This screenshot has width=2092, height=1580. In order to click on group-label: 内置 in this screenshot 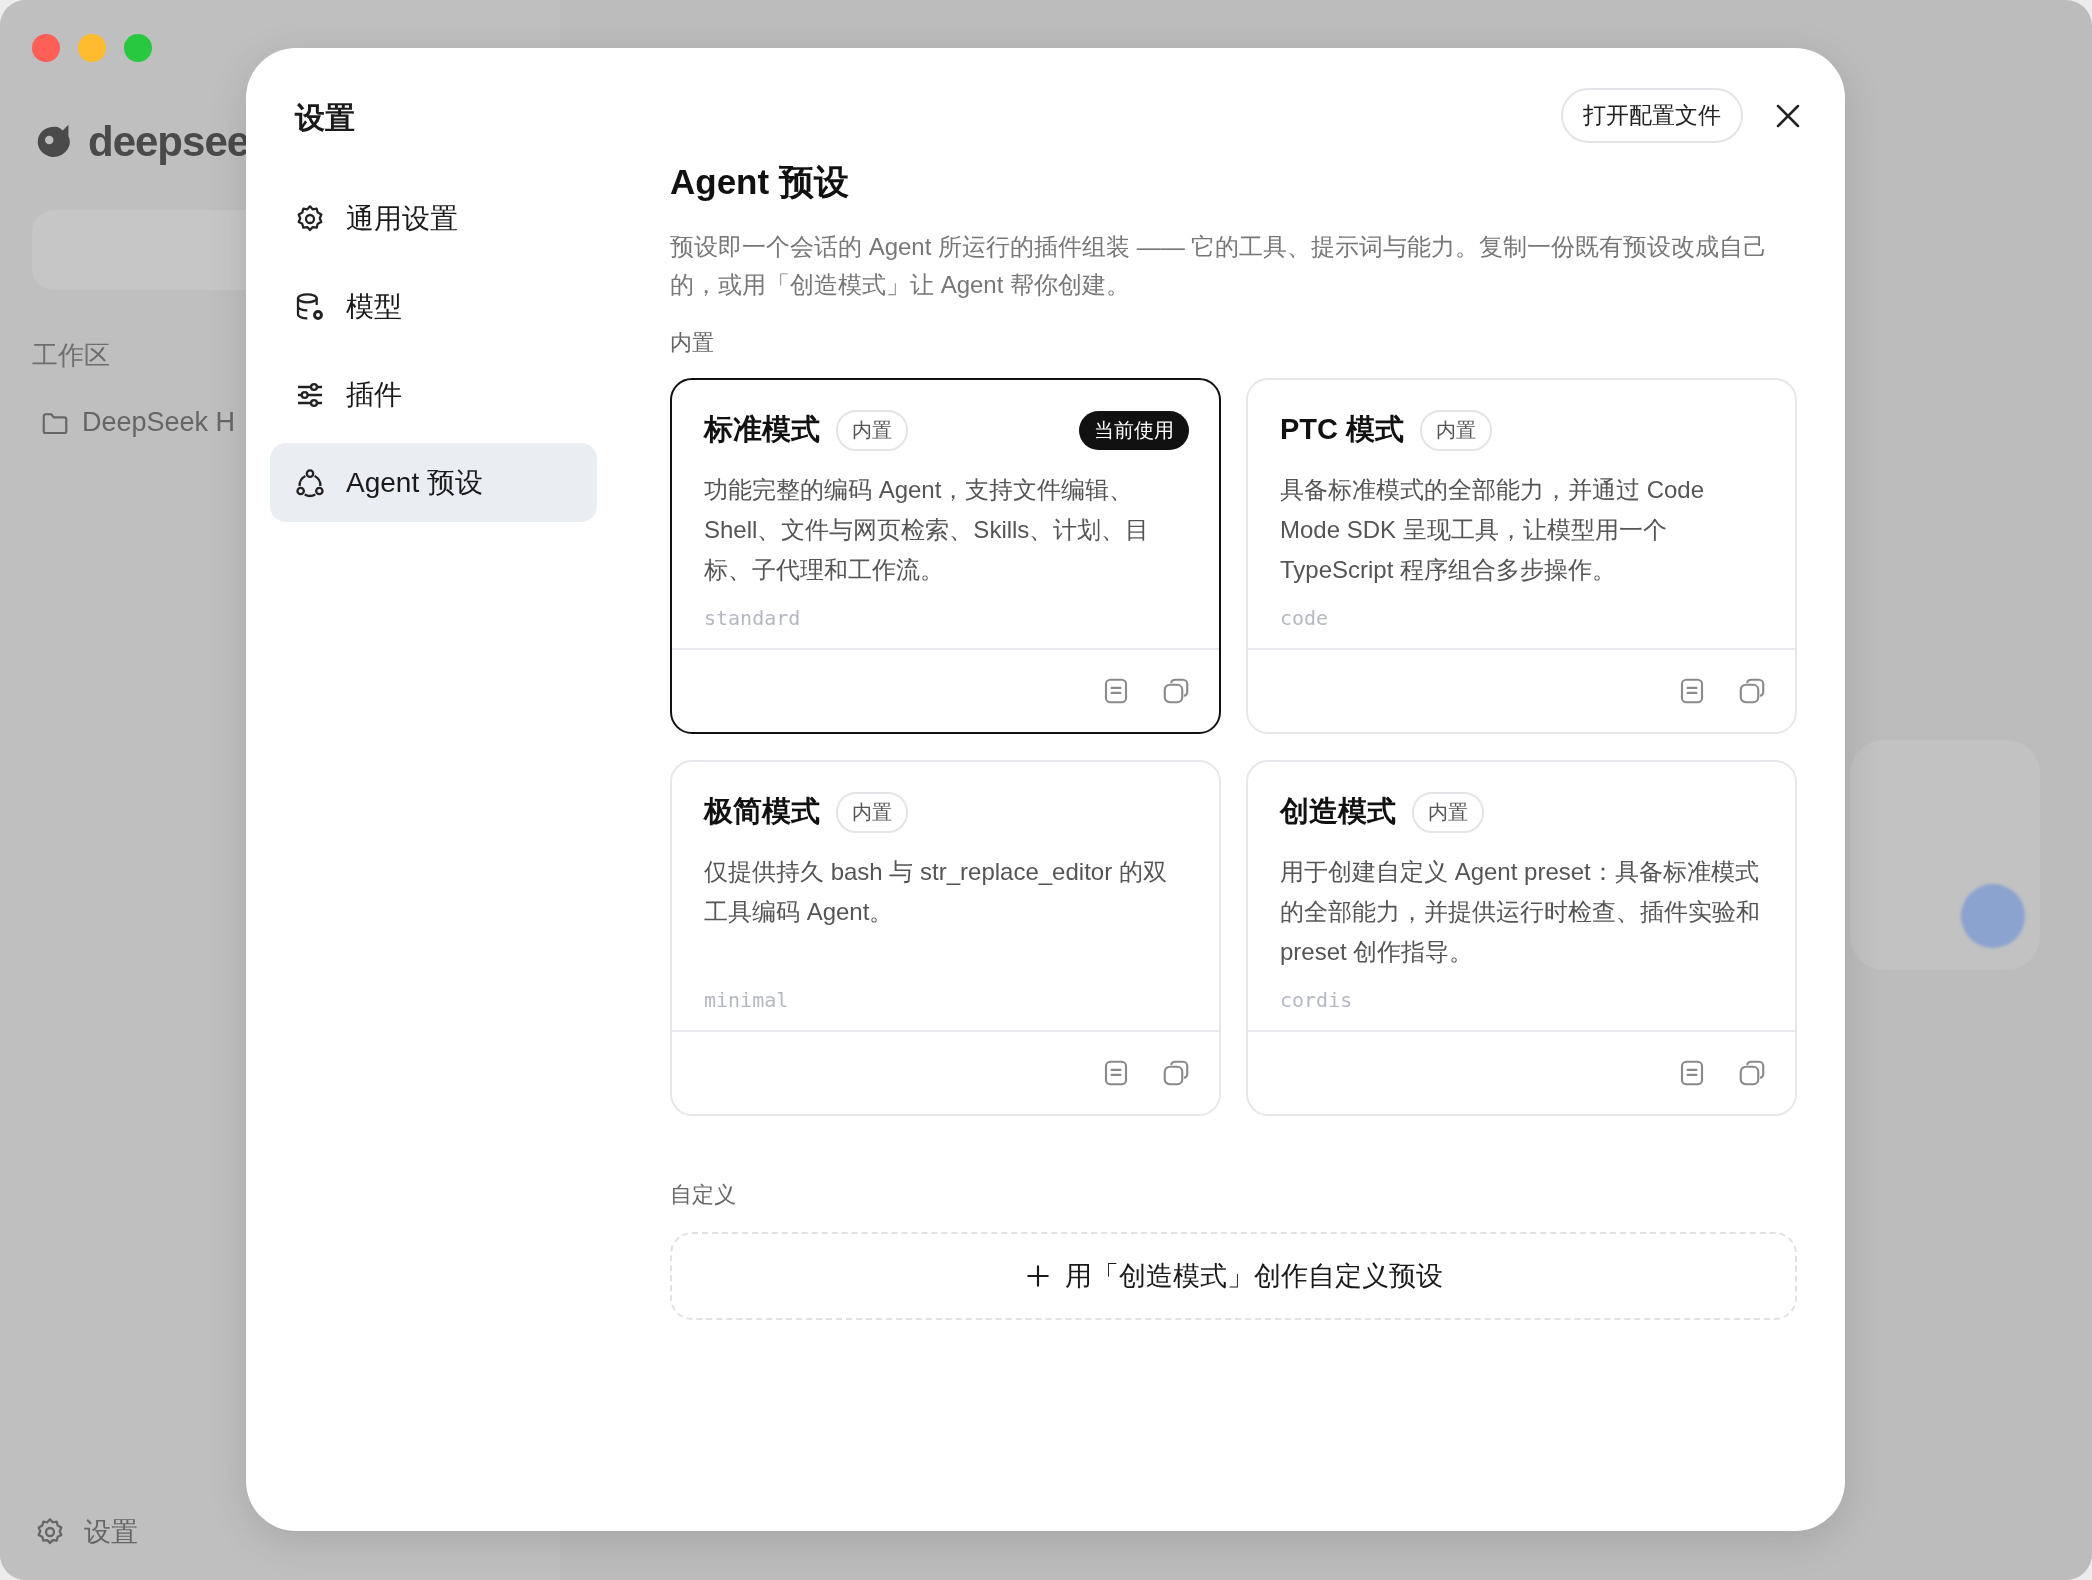, I will do `click(692, 343)`.